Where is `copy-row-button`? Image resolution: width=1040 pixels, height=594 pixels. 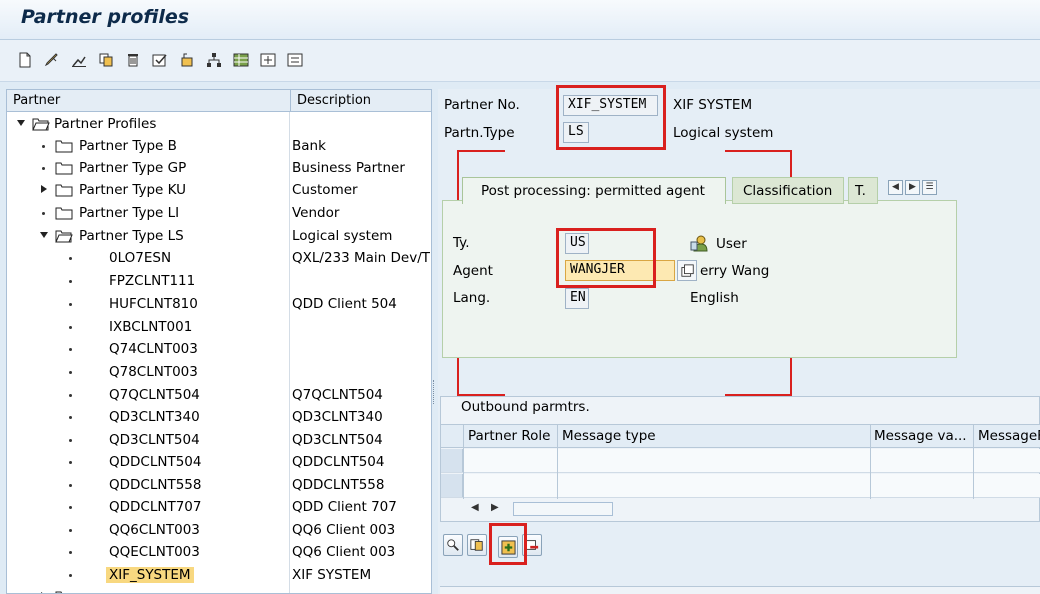 copy-row-button is located at coordinates (477, 545).